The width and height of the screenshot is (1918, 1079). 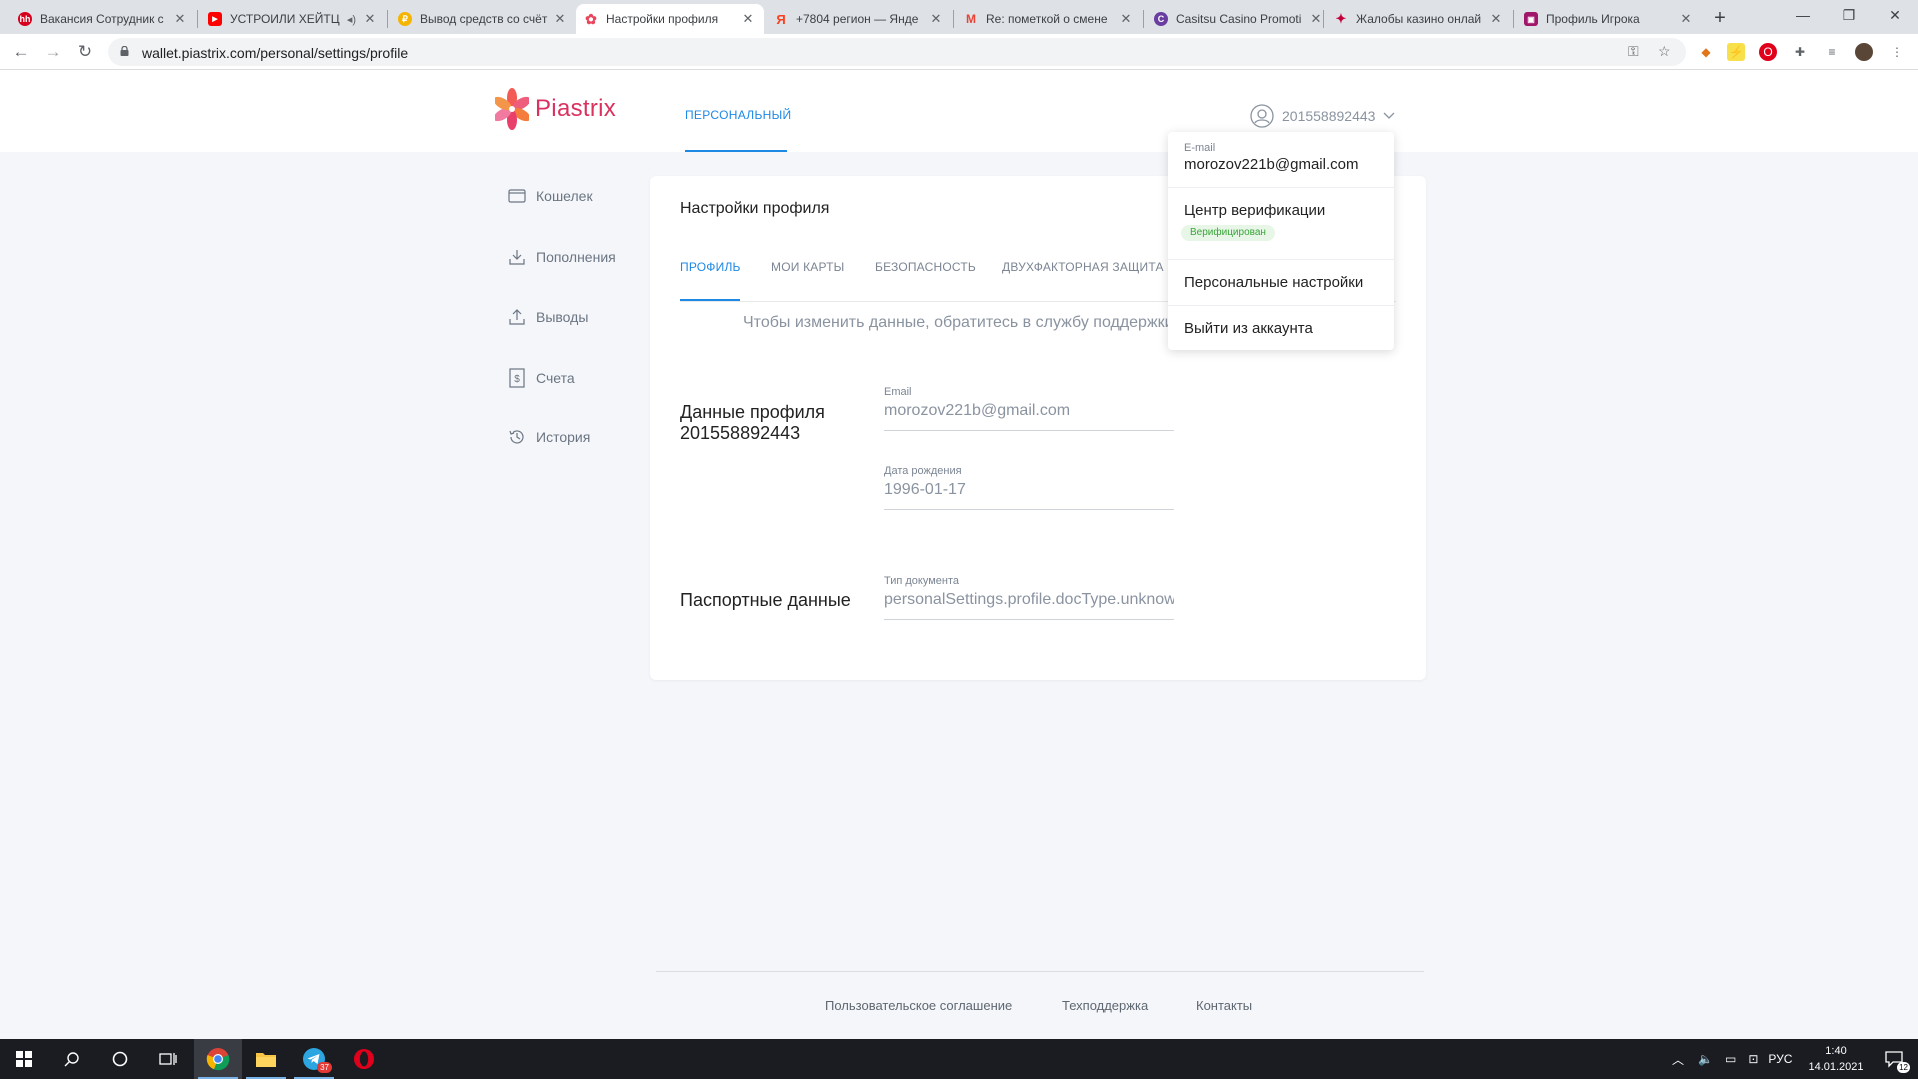 What do you see at coordinates (1664, 51) in the screenshot?
I see `bookmark-star-icon: ☆` at bounding box center [1664, 51].